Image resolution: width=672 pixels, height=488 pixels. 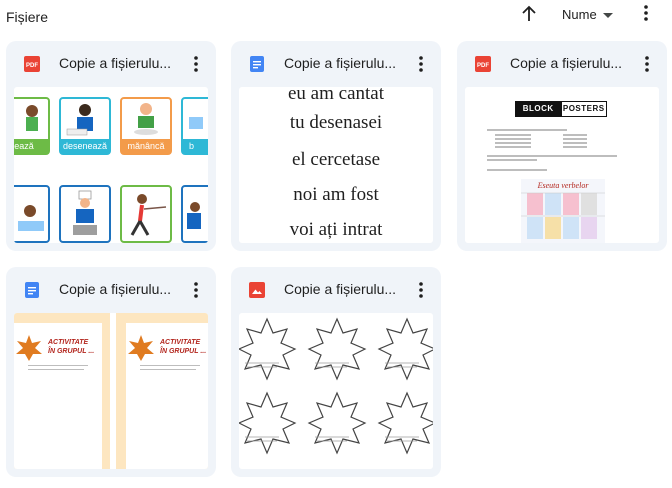 What do you see at coordinates (111, 165) in the screenshot?
I see `file-thumbnail: ează desenează mănâncă b` at bounding box center [111, 165].